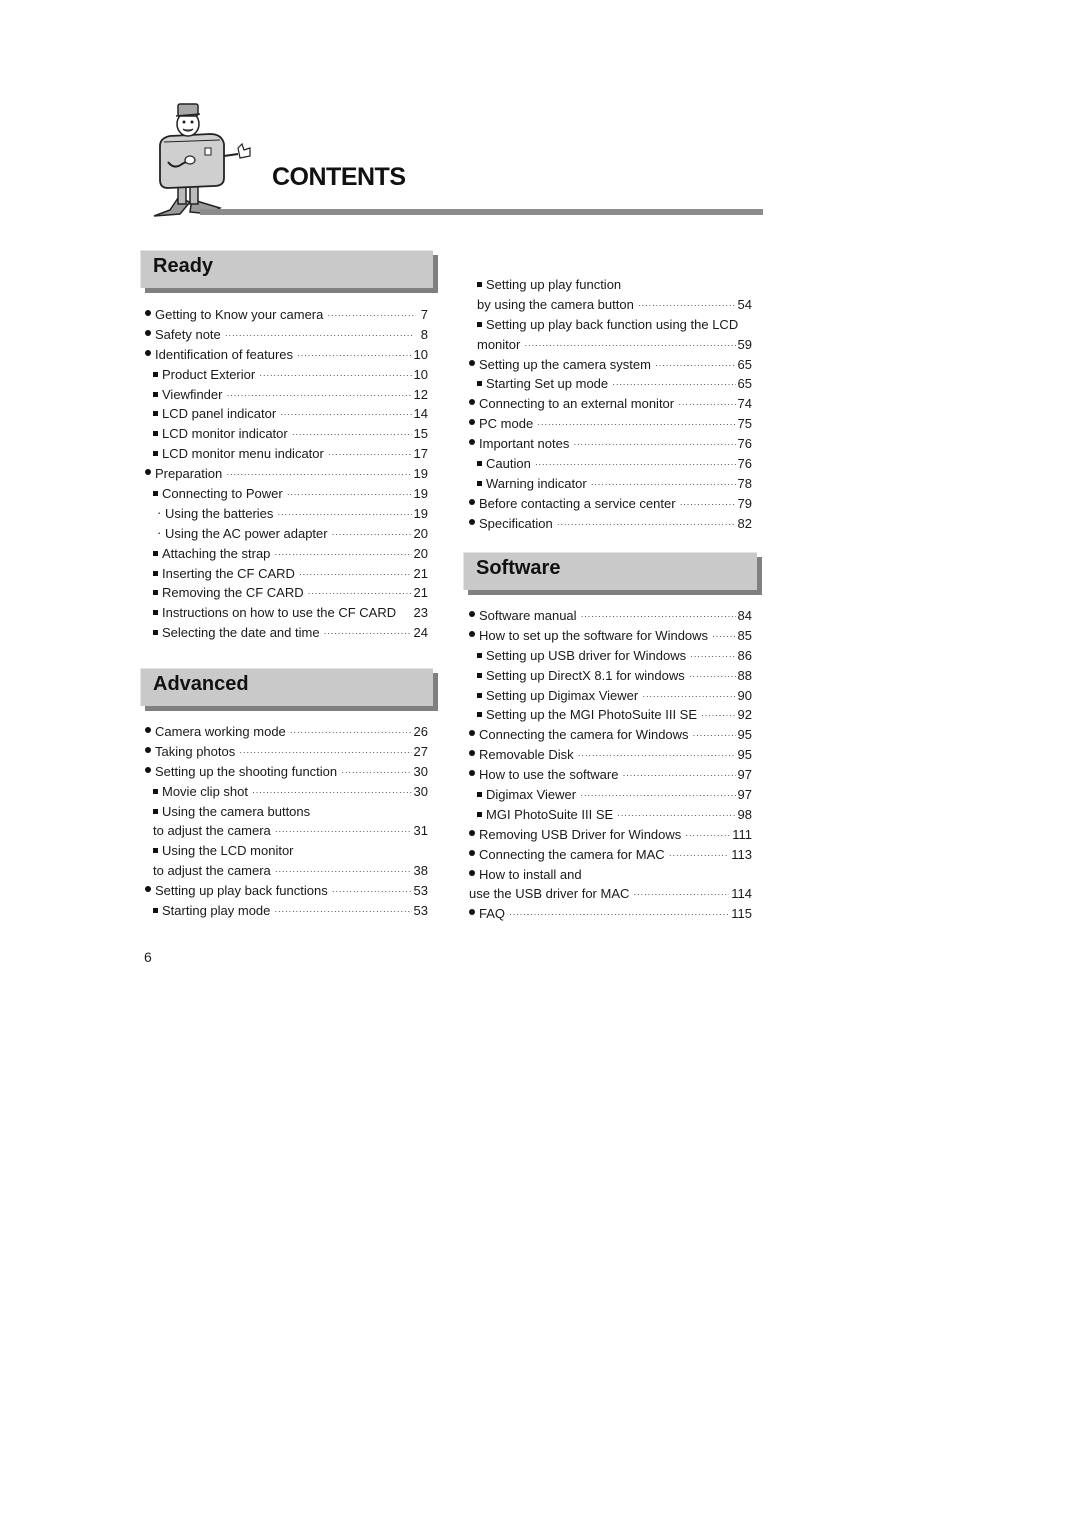  Describe the element at coordinates (610, 464) in the screenshot. I see `toc-entry: Caution 76` at that location.